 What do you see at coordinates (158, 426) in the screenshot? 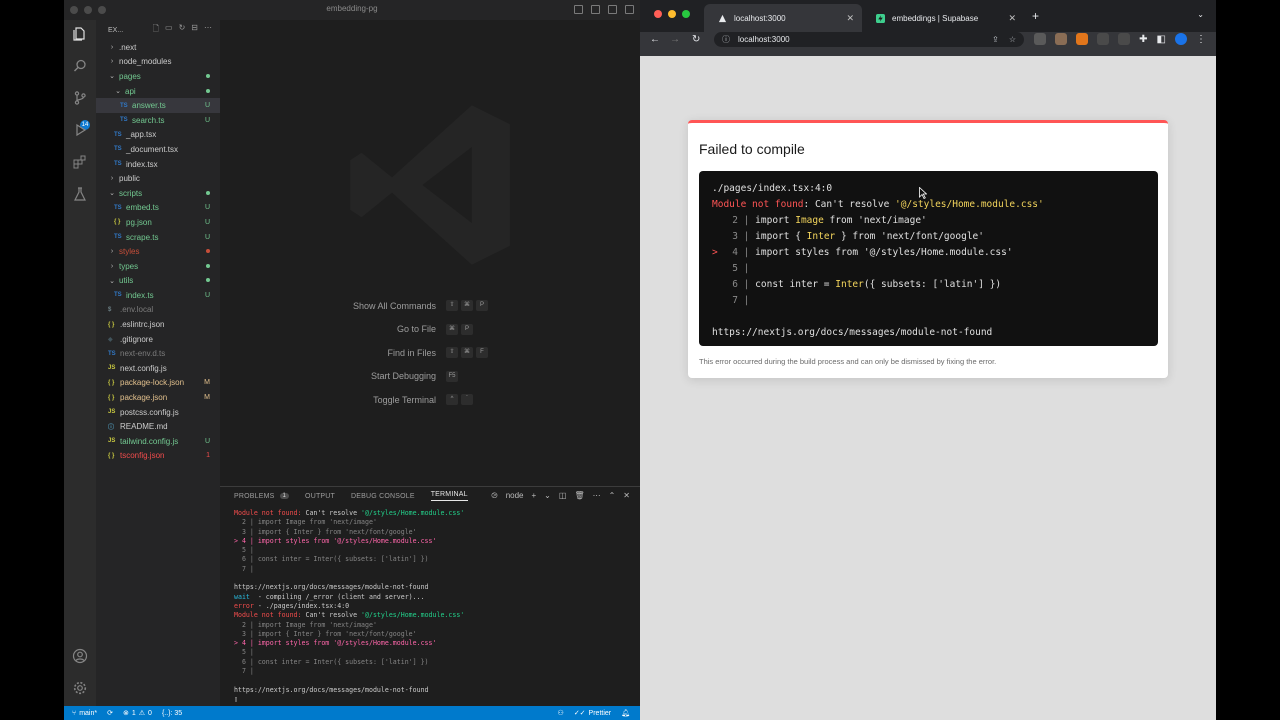
I see `tree-item: ⓘ README.md` at bounding box center [158, 426].